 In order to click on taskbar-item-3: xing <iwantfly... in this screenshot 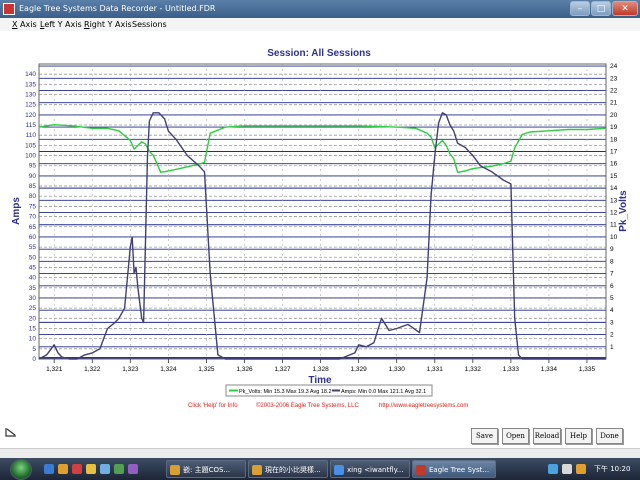, I will do `click(370, 469)`.